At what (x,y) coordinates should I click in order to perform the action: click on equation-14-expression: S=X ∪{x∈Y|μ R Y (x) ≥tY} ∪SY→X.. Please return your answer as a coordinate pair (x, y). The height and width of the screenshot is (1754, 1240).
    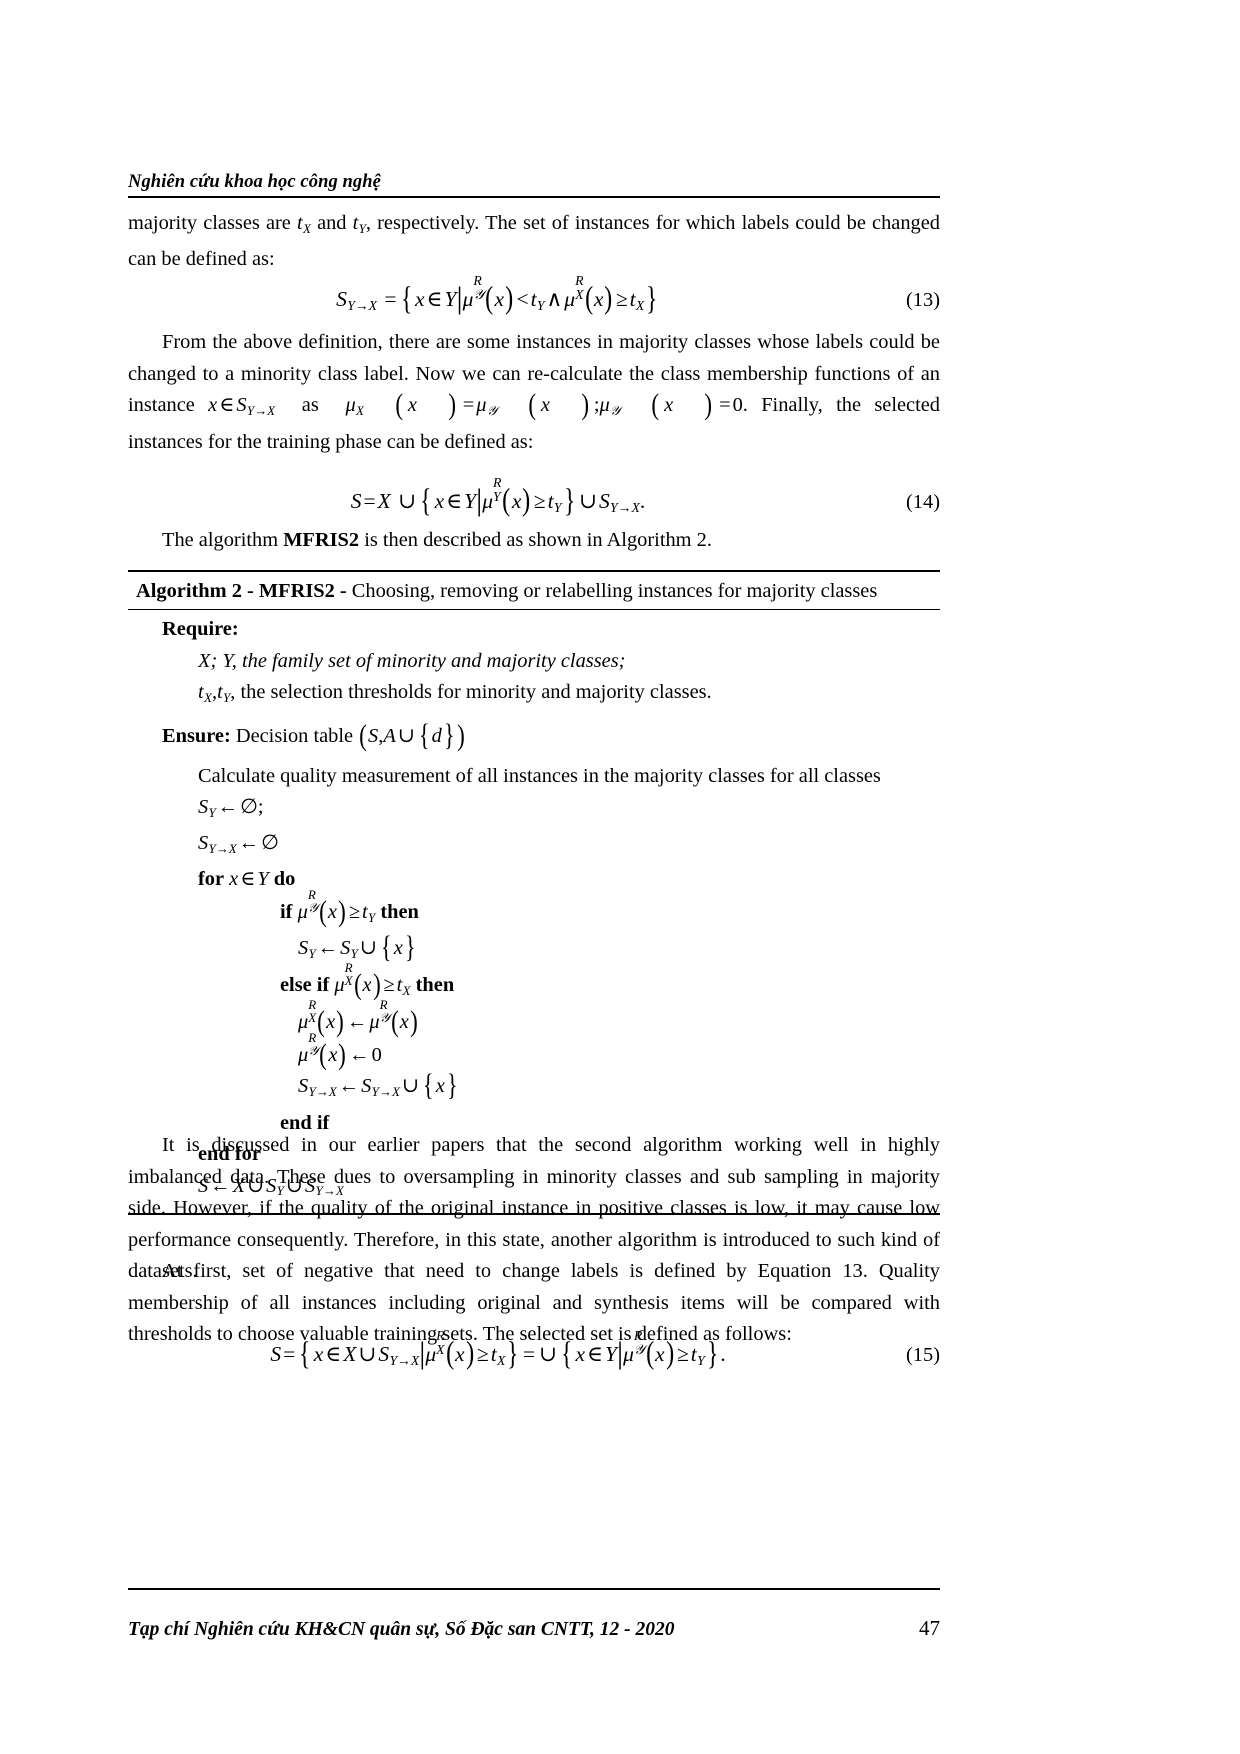
    Looking at the image, I should click on (498, 496).